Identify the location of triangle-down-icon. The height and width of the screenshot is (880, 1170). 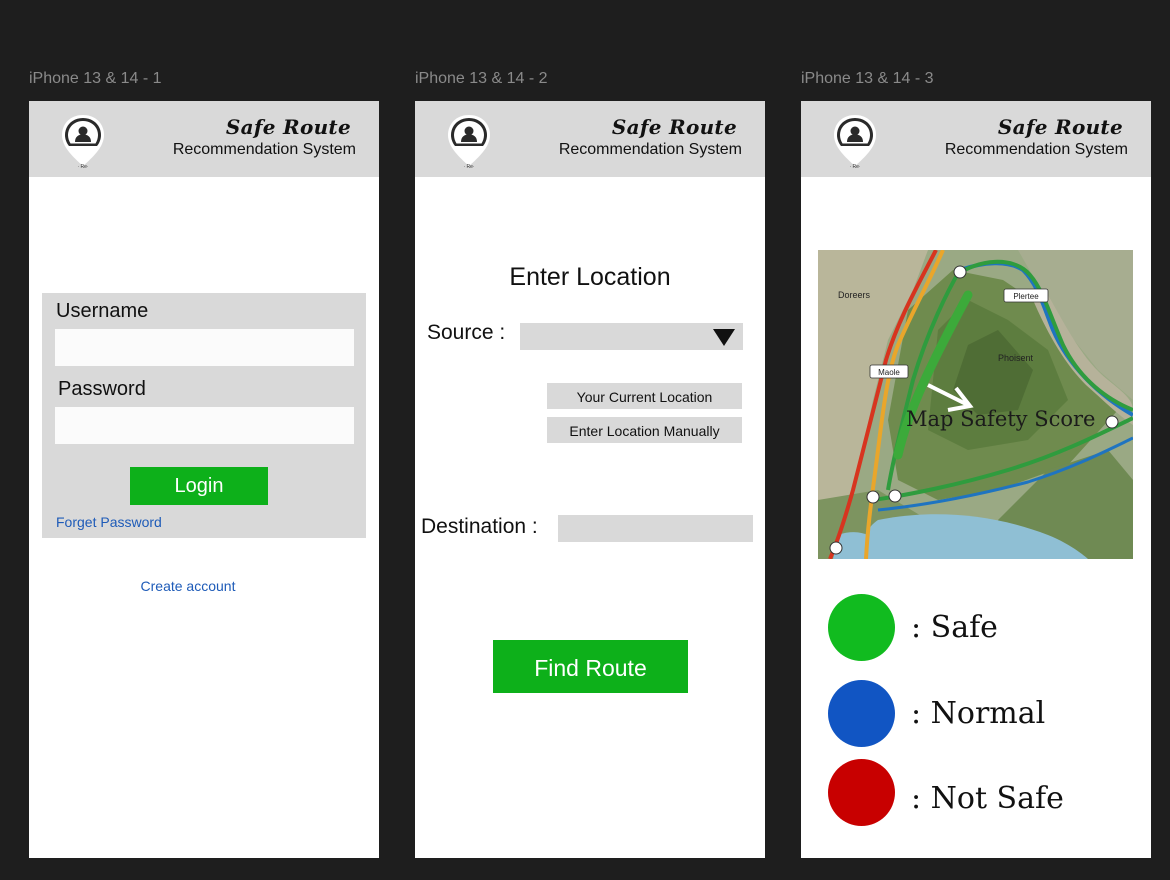
(724, 337).